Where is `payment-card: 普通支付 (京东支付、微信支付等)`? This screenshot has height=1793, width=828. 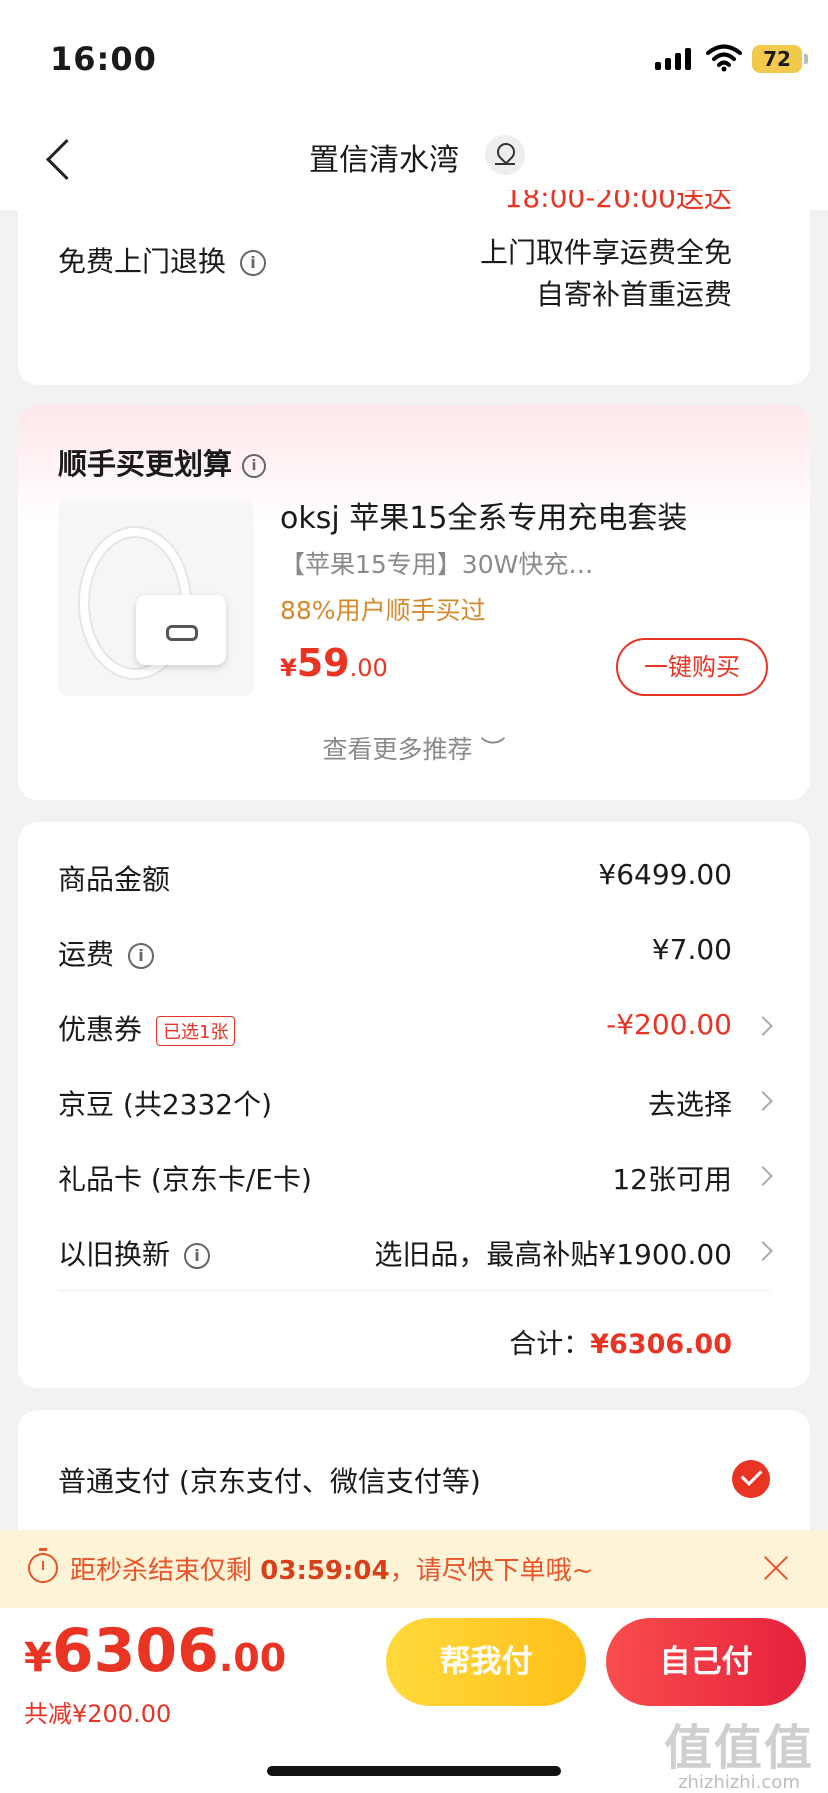 payment-card: 普通支付 (京东支付、微信支付等) is located at coordinates (414, 1480).